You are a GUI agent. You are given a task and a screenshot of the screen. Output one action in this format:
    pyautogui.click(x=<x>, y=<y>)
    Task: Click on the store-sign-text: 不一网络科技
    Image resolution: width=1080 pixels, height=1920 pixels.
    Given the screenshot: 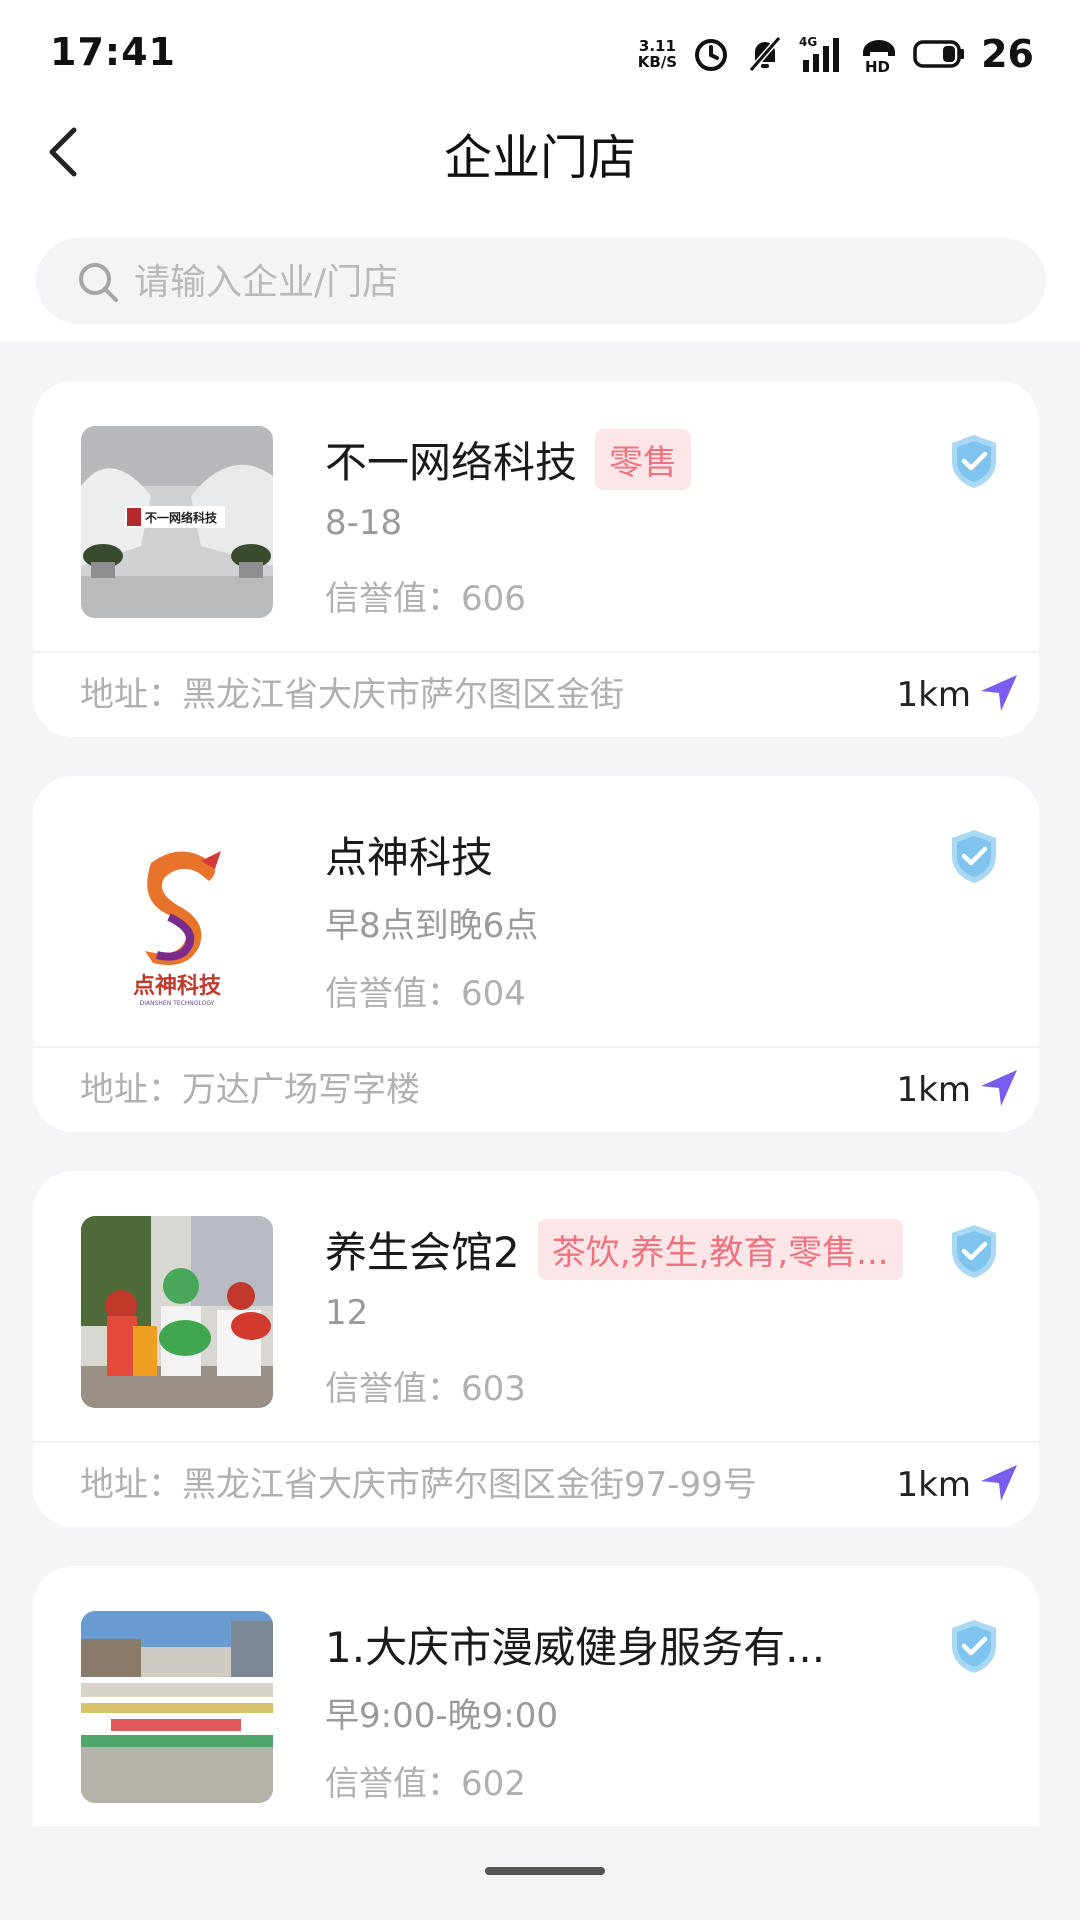 What is the action you would take?
    pyautogui.click(x=181, y=517)
    